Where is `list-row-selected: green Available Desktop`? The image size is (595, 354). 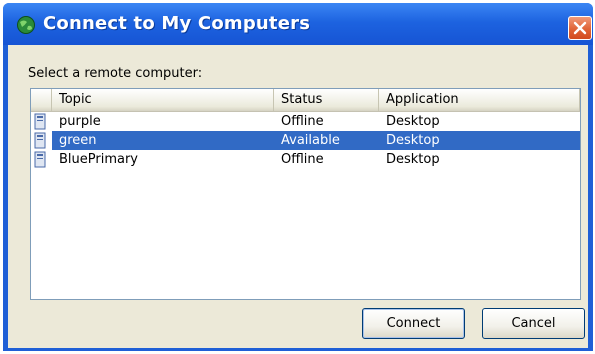
list-row-selected: green Available Desktop is located at coordinates (305, 140).